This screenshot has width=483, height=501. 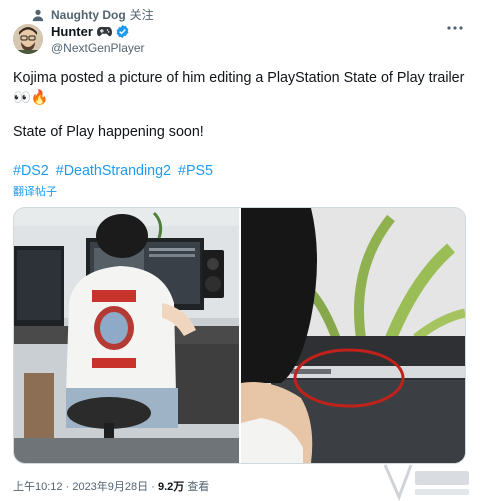 What do you see at coordinates (98, 48) in the screenshot?
I see `author-handle: @NextGenPlayer` at bounding box center [98, 48].